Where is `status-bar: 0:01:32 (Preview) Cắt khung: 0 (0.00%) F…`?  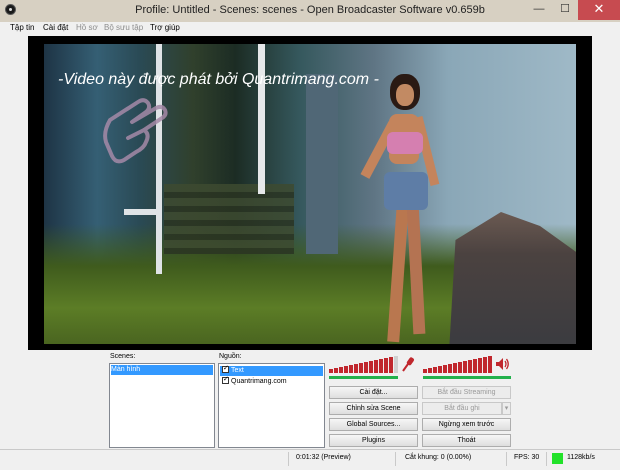 status-bar: 0:01:32 (Preview) Cắt khung: 0 (0.00%) F… is located at coordinates (310, 459).